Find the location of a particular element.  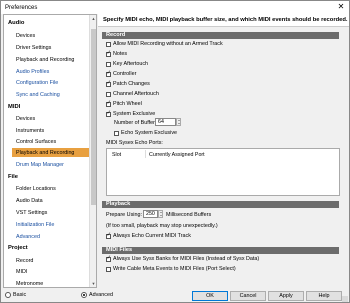

checkbox-label: Channel Aftertouch is located at coordinates (136, 94).